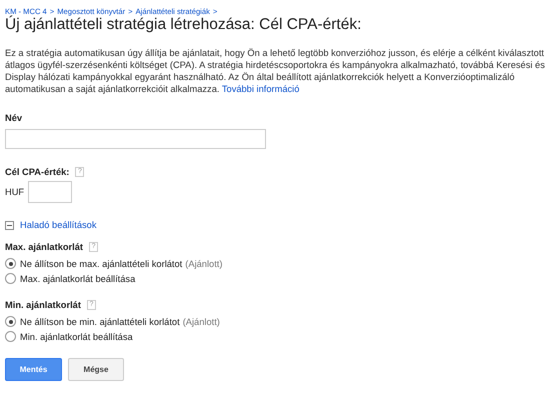  Describe the element at coordinates (275, 71) in the screenshot. I see `description-text: Ez a stratégia automatikusan úgy állítja be ajánlatait, hogy Ön a lehető legtöbb konverzióhoz jusson, és elérje a célként kiválasztott átlagos ügyfél-szerzésenkénti költséget (CPA). A stratégia hirdetéscsoportokra és kampányokra alkalmazható, továbbá Keresési és Display hálózati kampányokkal egyaránt használható. Az Ön által beállított ajánlatkorrekciók helyett a Konverzióoptimalizáló automatikusan a saját ajánlatkorrekcióit alkalmazza. További információ` at that location.